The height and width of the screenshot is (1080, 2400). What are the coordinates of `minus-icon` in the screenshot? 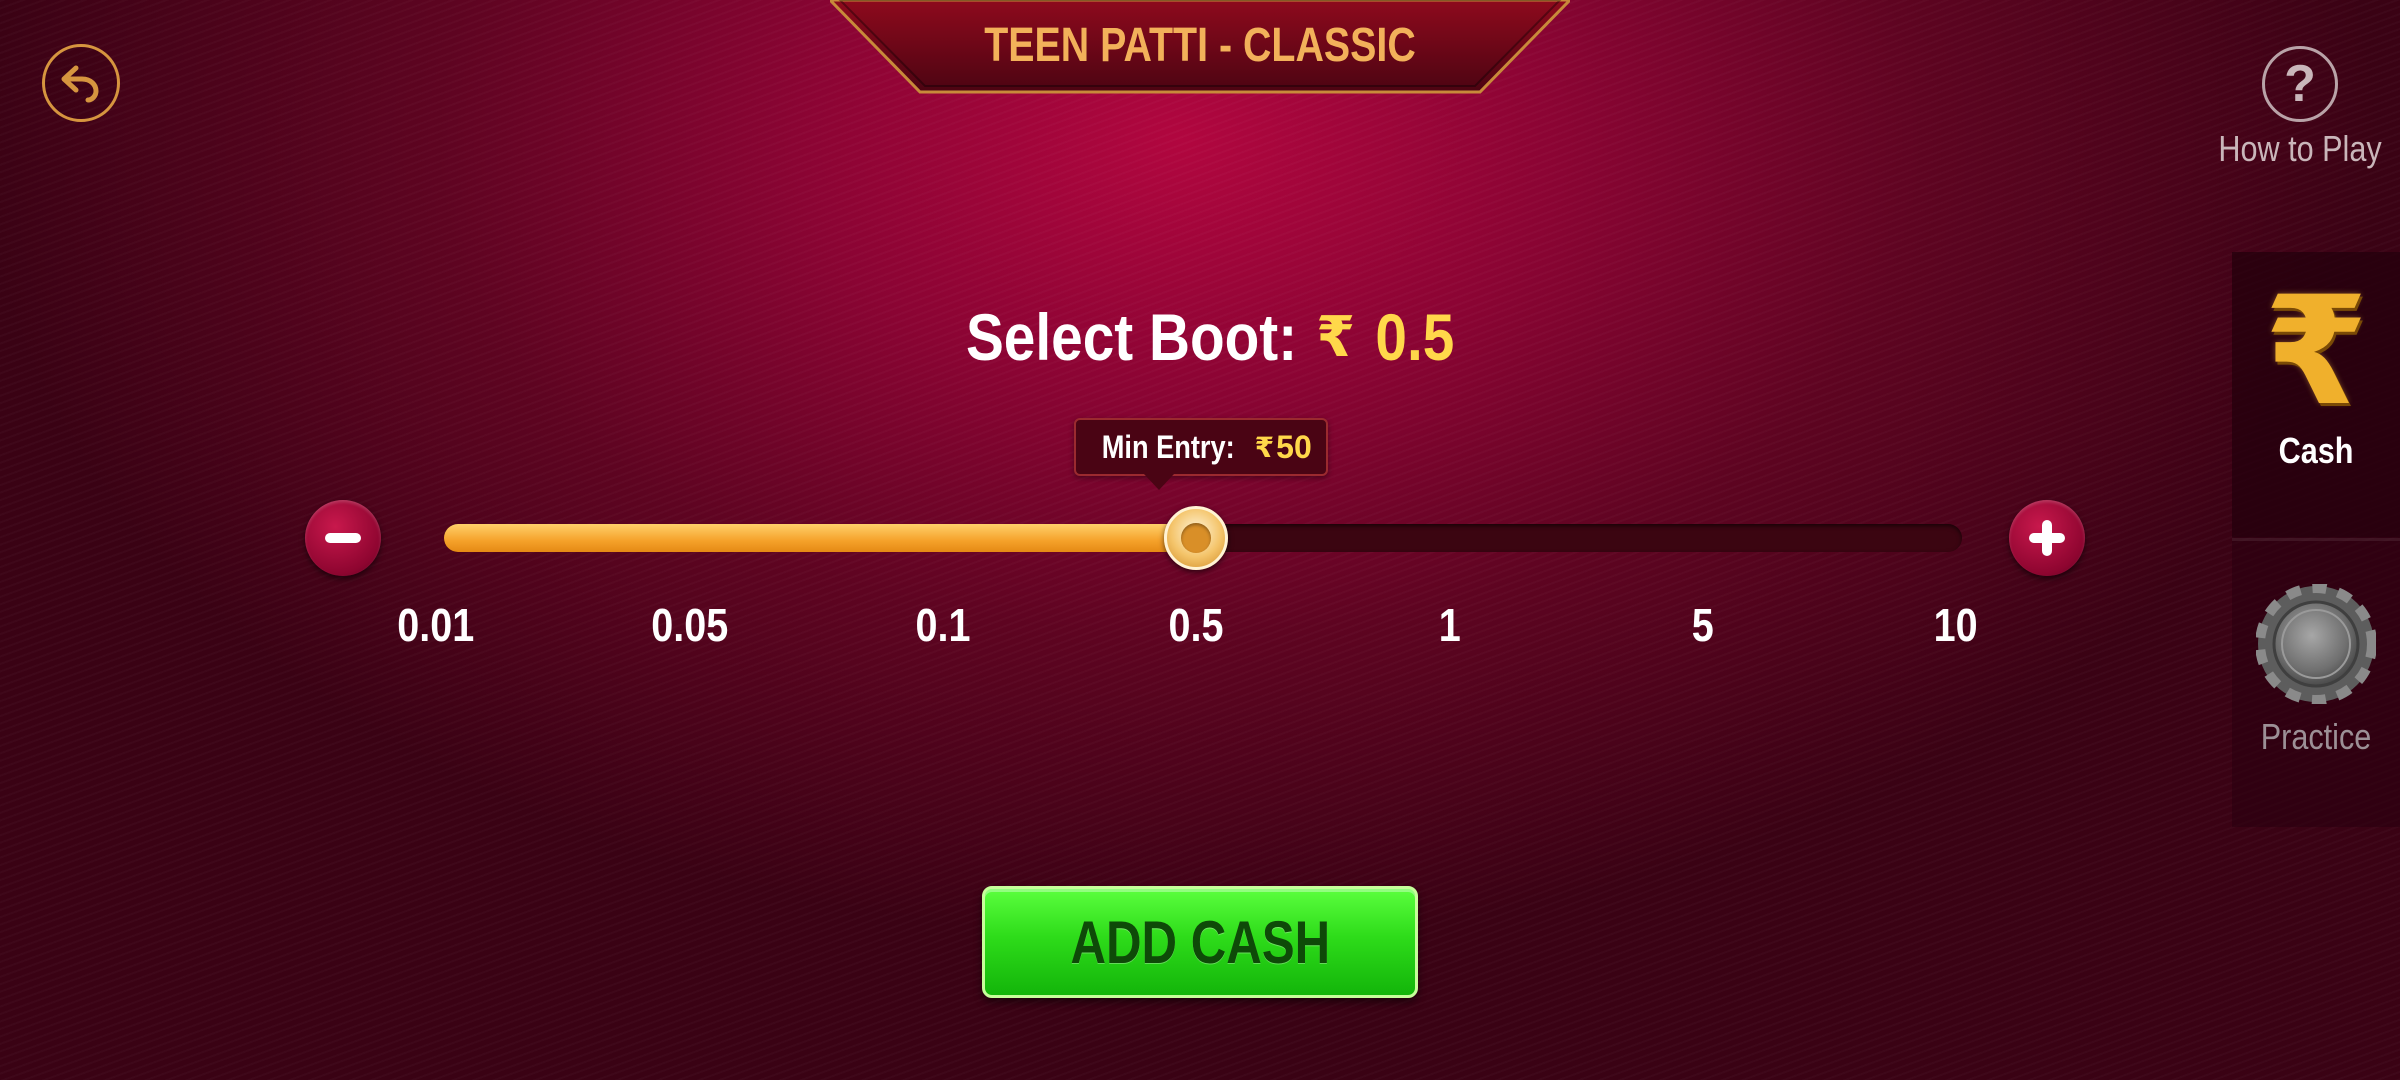 It's located at (343, 538).